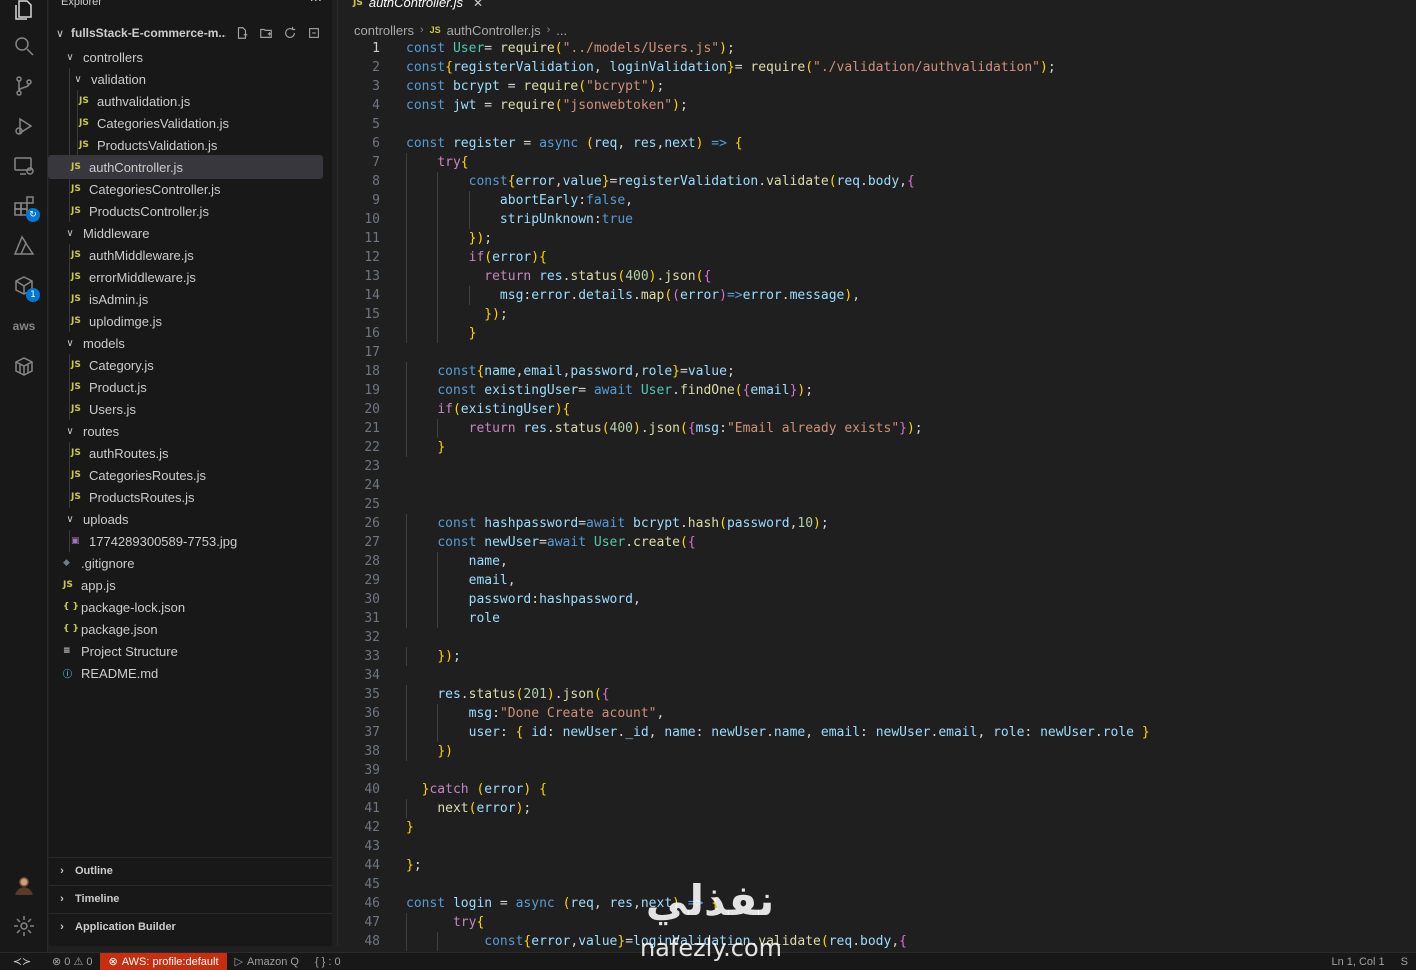  What do you see at coordinates (877, 884) in the screenshot?
I see `code-line: 45` at bounding box center [877, 884].